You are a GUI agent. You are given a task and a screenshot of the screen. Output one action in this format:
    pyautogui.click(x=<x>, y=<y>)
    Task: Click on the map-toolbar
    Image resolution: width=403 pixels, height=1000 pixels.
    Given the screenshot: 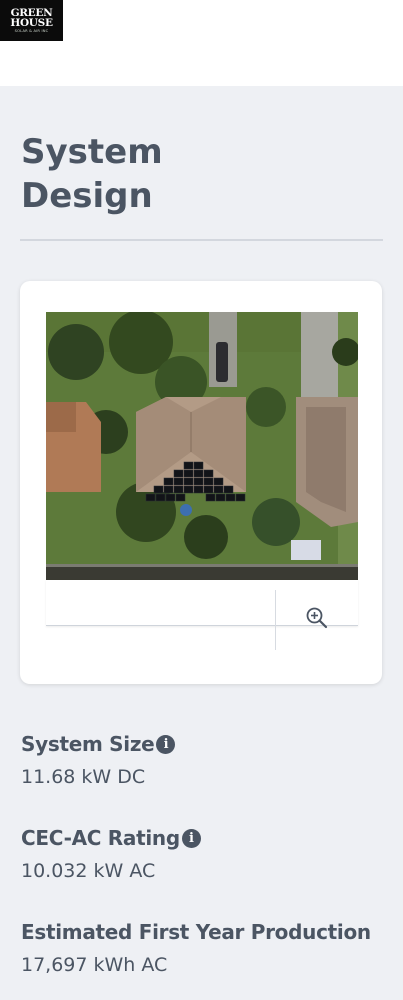 What is the action you would take?
    pyautogui.click(x=202, y=615)
    